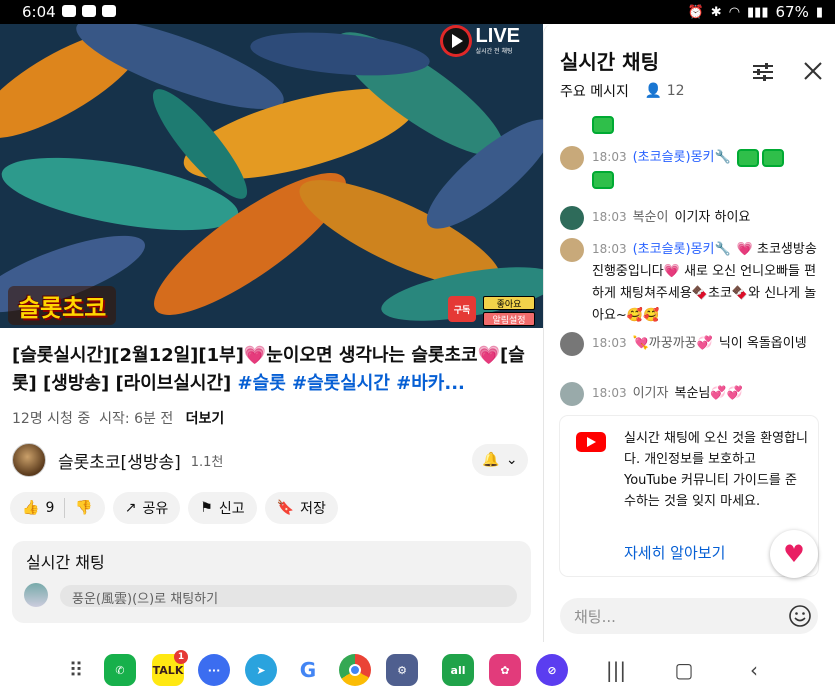  I want to click on emote-partial, so click(604, 124).